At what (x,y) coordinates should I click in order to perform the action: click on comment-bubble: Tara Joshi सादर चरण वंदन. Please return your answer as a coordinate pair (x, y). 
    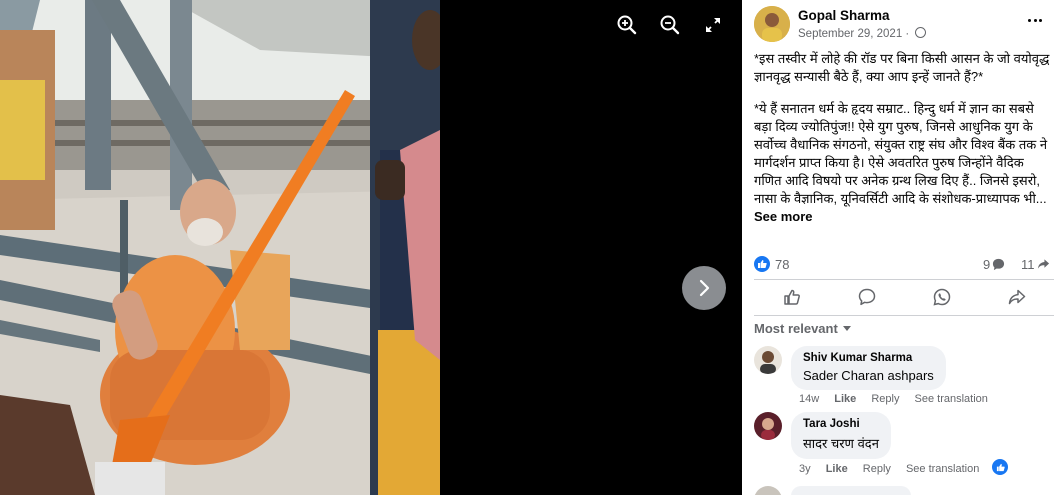
    Looking at the image, I should click on (841, 435).